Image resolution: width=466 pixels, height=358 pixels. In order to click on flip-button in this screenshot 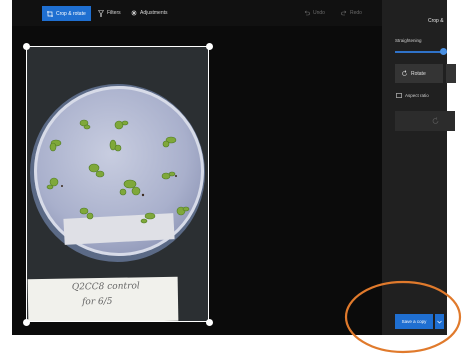, I will do `click(425, 121)`.